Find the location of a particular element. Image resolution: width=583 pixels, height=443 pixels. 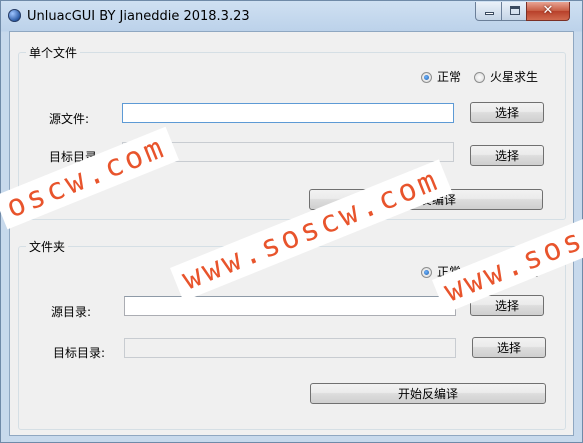

source-file-browse-button: 选择 is located at coordinates (507, 112).